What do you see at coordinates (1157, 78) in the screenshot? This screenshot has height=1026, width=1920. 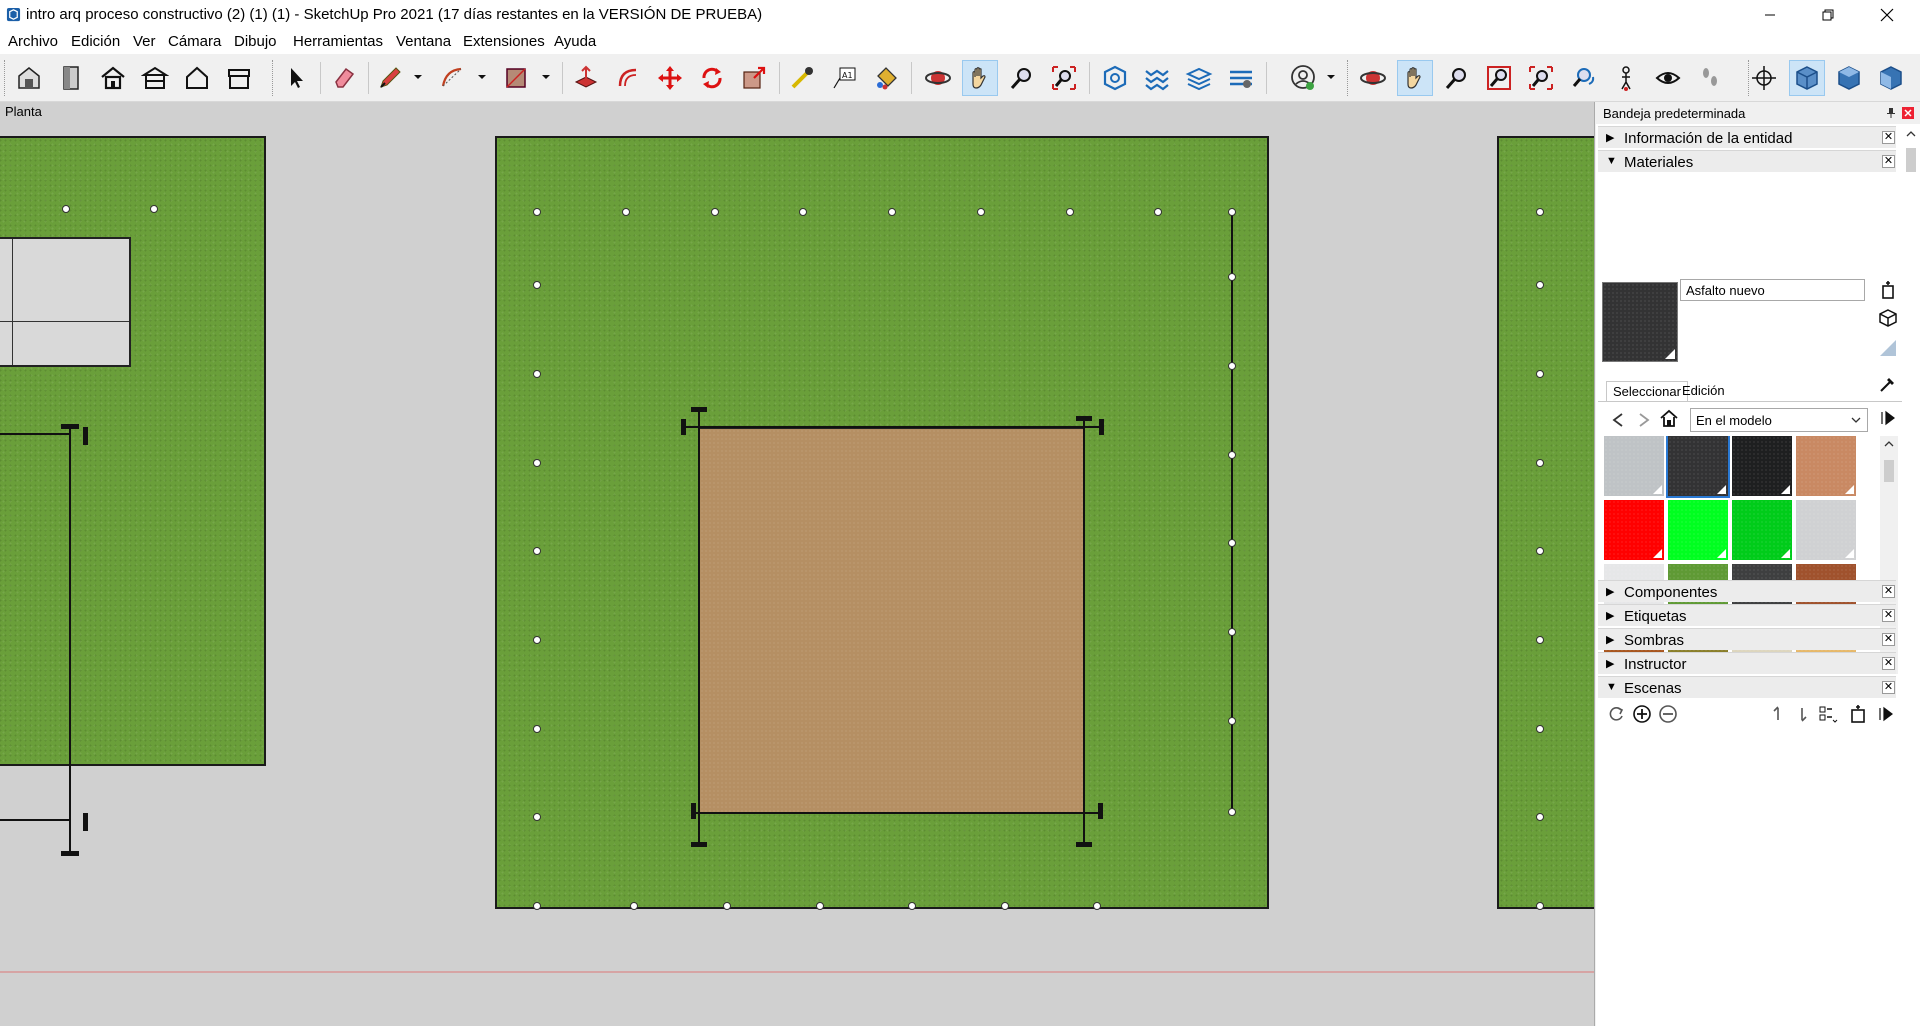 I see `section-plane-tool` at bounding box center [1157, 78].